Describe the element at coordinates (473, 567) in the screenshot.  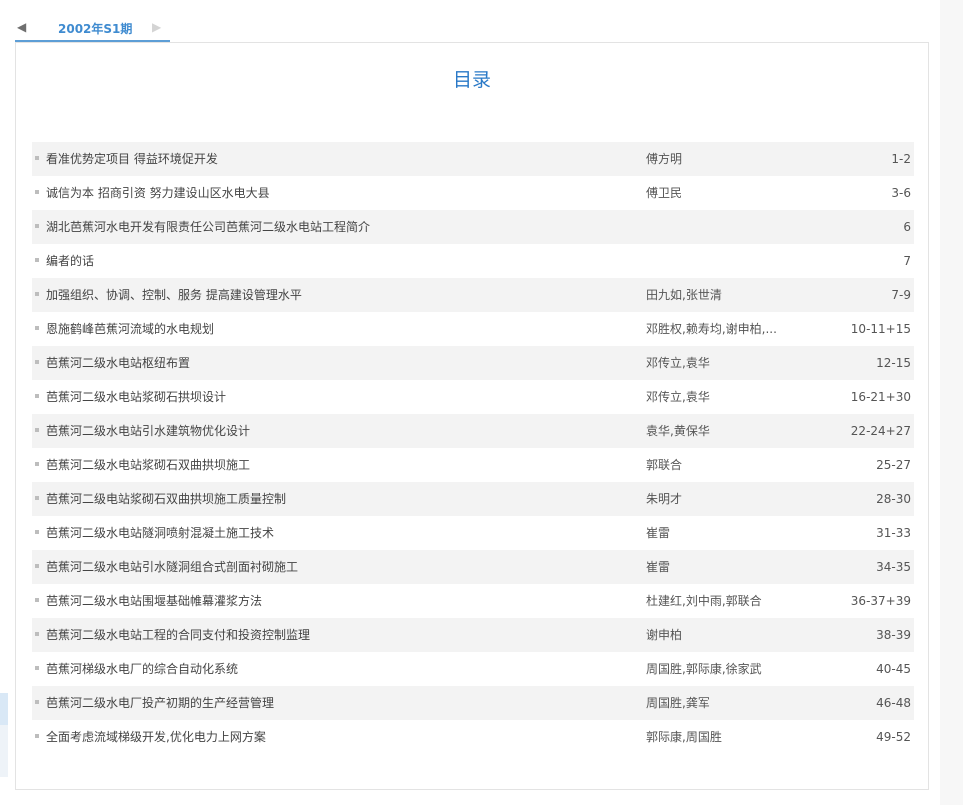
I see `toc-row: 芭蕉河二级水电站引水隧洞组合式剖面衬砌施工 崔雷 34-35` at that location.